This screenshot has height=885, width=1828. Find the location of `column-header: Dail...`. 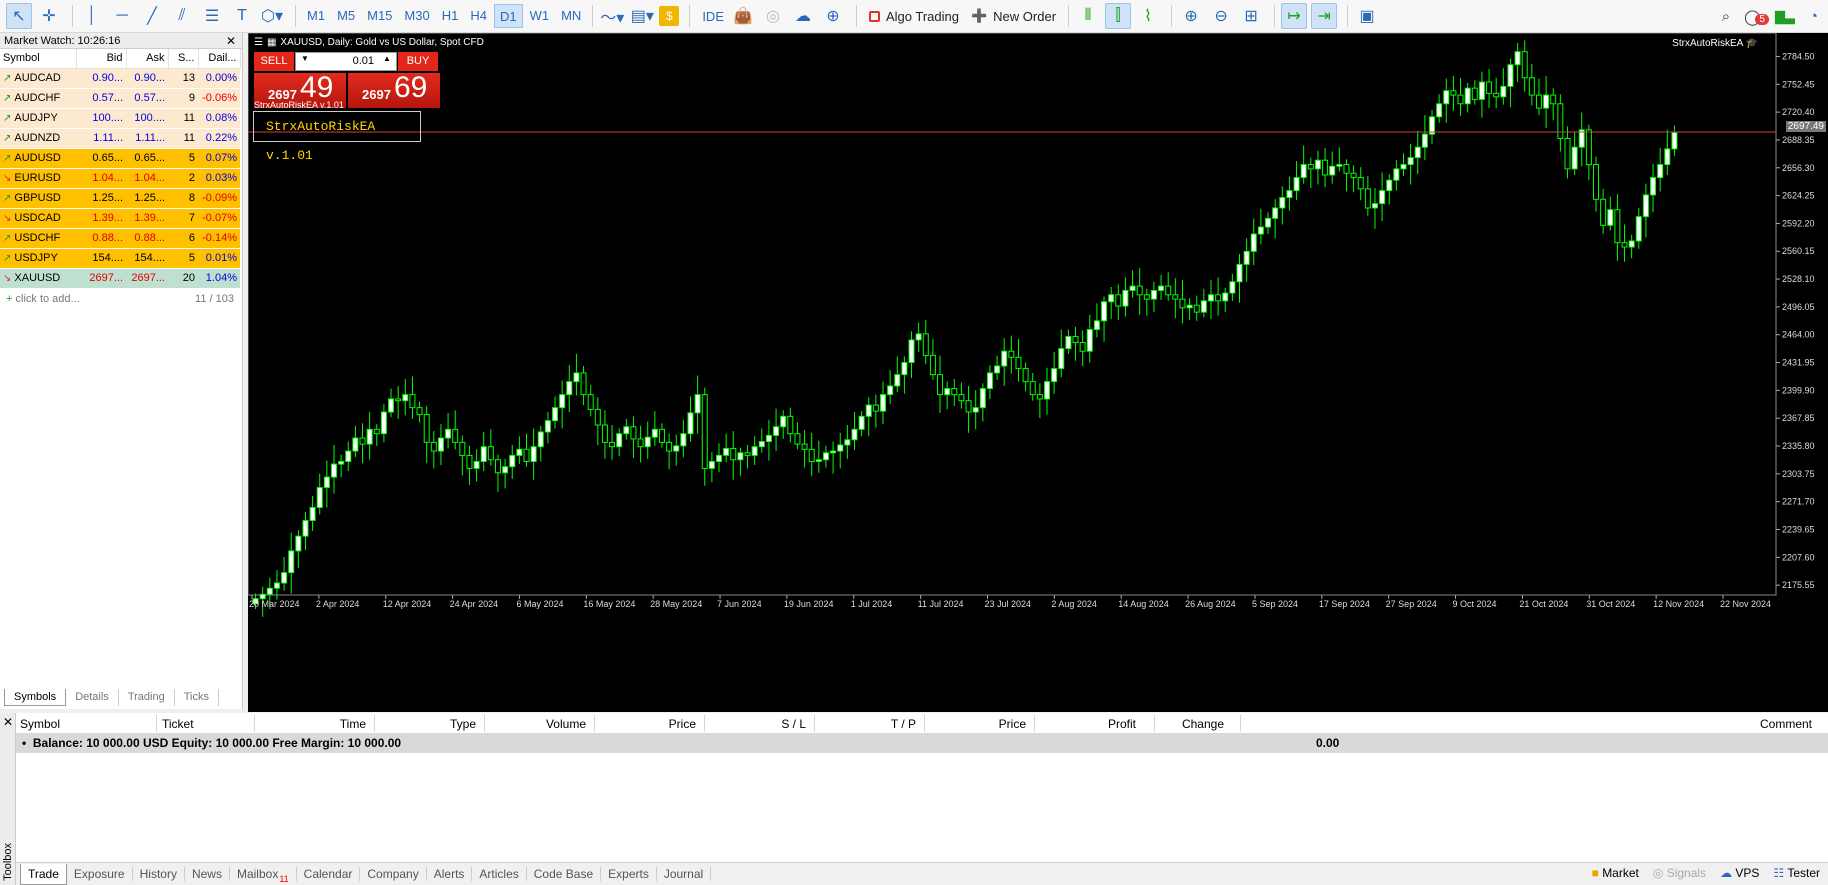

column-header: Dail... is located at coordinates (219, 59).